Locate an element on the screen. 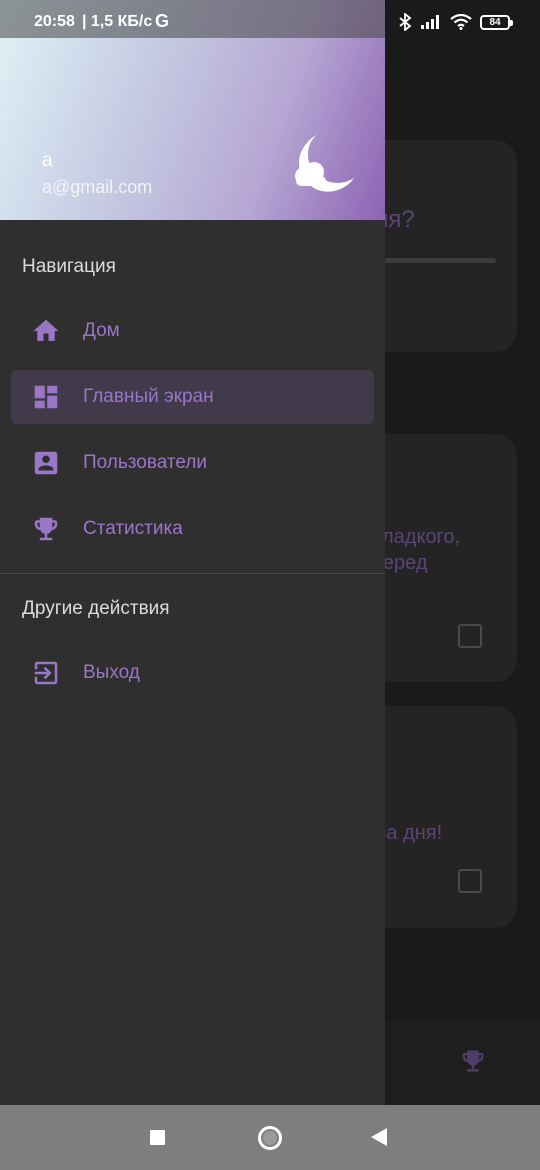 Image resolution: width=540 pixels, height=1170 pixels. nav-item-users: Пользователи is located at coordinates (192, 463).